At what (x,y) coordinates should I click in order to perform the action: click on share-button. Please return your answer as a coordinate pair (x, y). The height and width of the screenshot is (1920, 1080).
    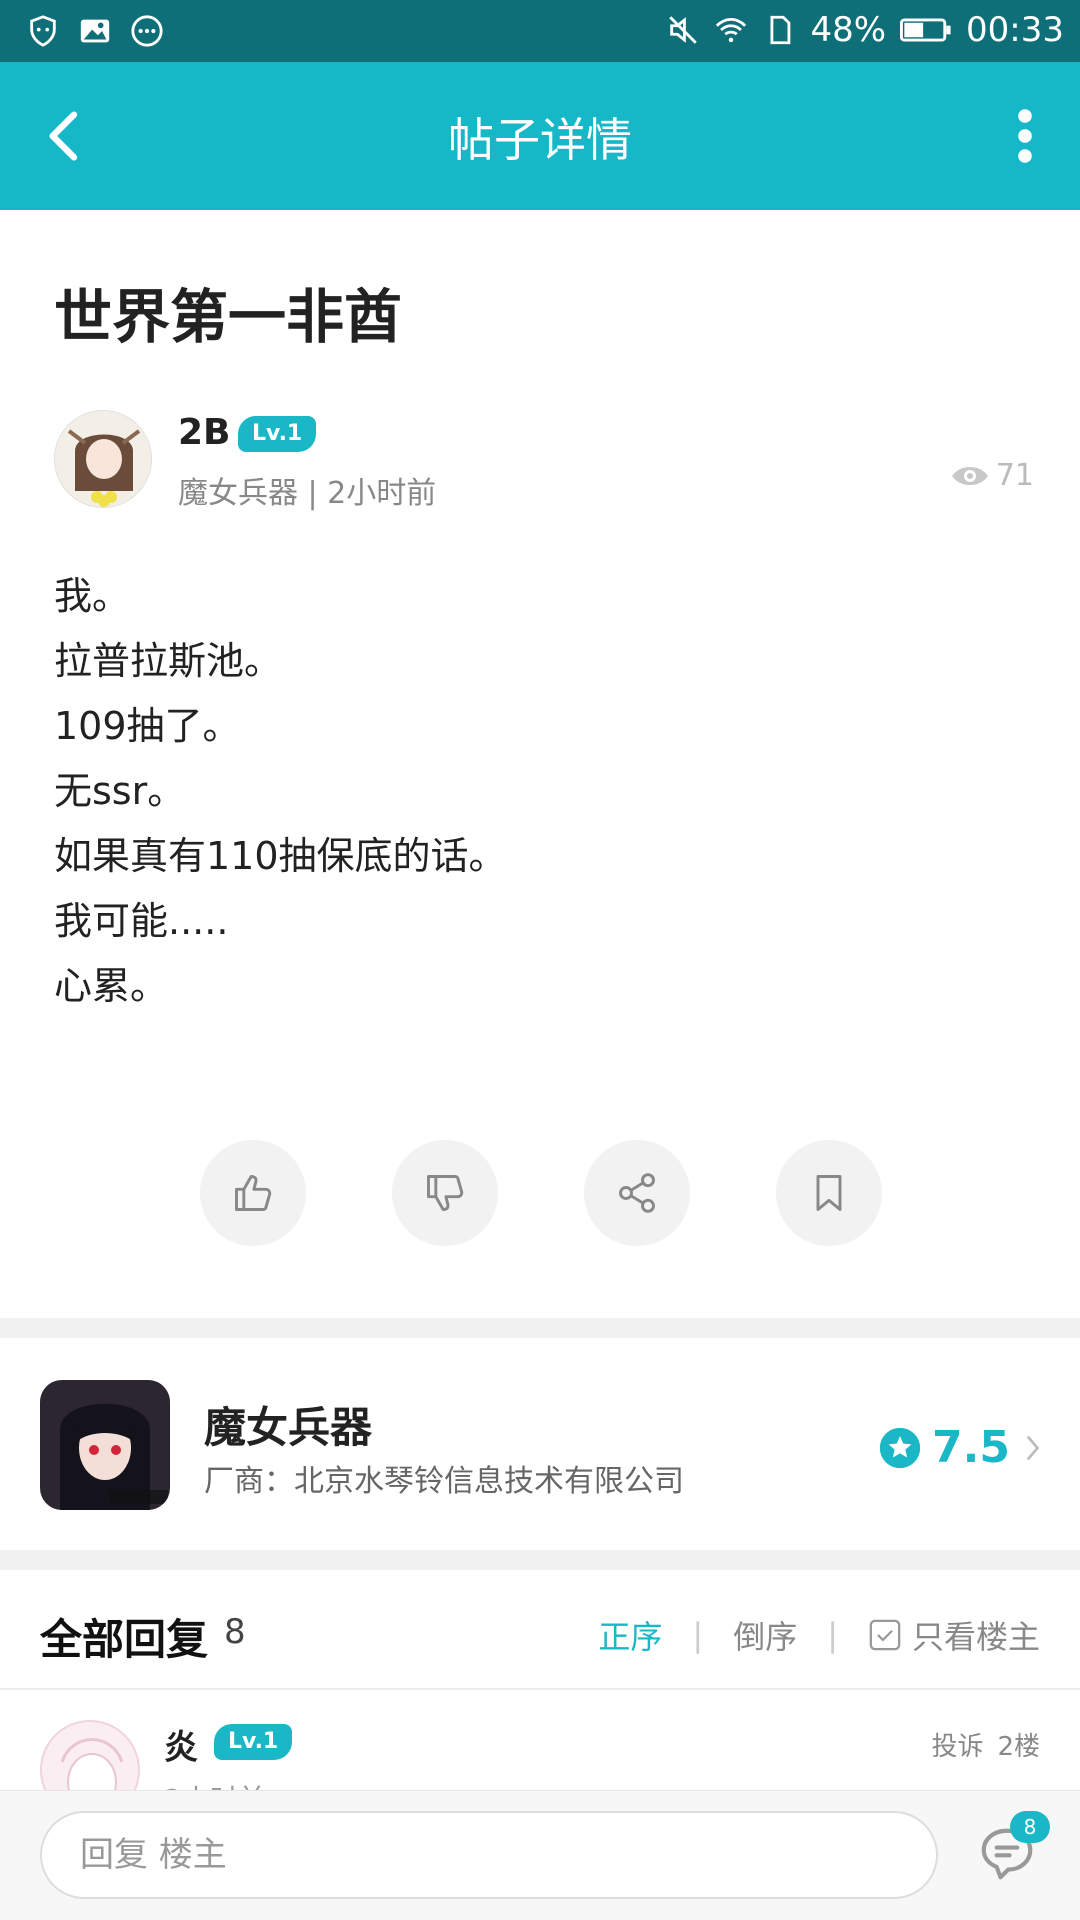
    Looking at the image, I should click on (637, 1193).